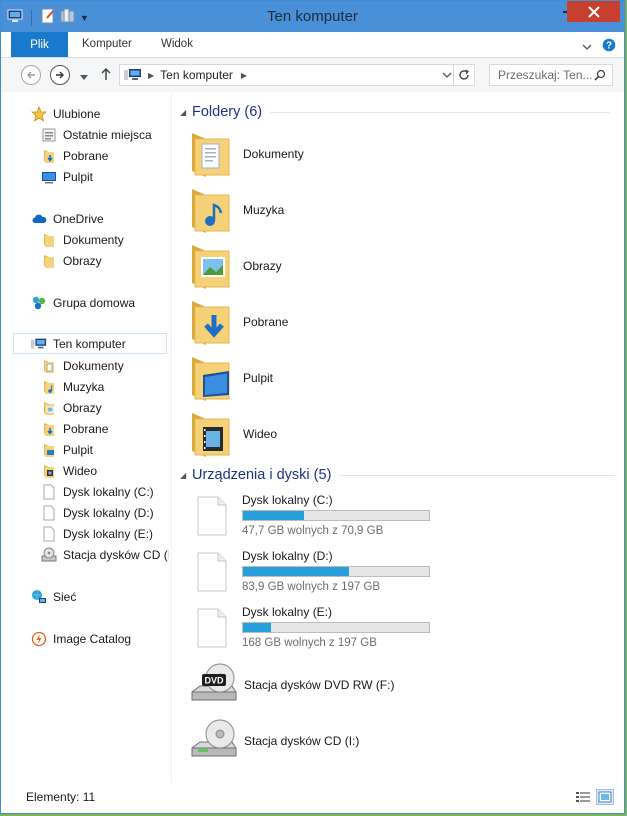  Describe the element at coordinates (82, 365) in the screenshot. I see `nav-pc-documents: Dokumenty` at that location.